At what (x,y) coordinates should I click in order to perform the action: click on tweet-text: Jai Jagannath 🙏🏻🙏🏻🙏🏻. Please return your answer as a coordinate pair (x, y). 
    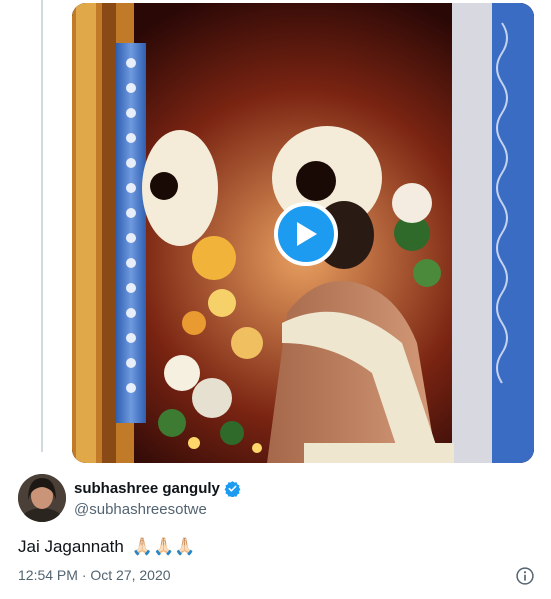
    Looking at the image, I should click on (106, 547).